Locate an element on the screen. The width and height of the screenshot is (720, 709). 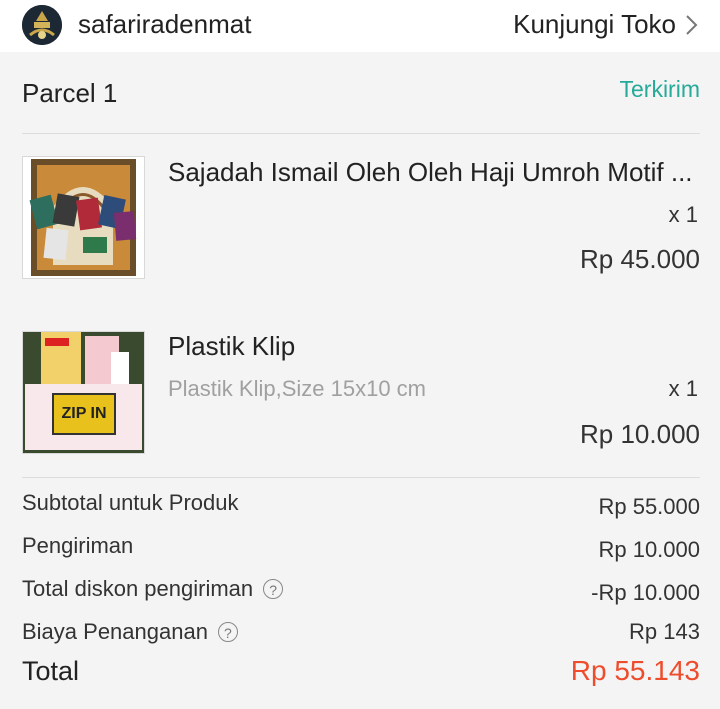
total-value: Rp 55.143 is located at coordinates (635, 670).